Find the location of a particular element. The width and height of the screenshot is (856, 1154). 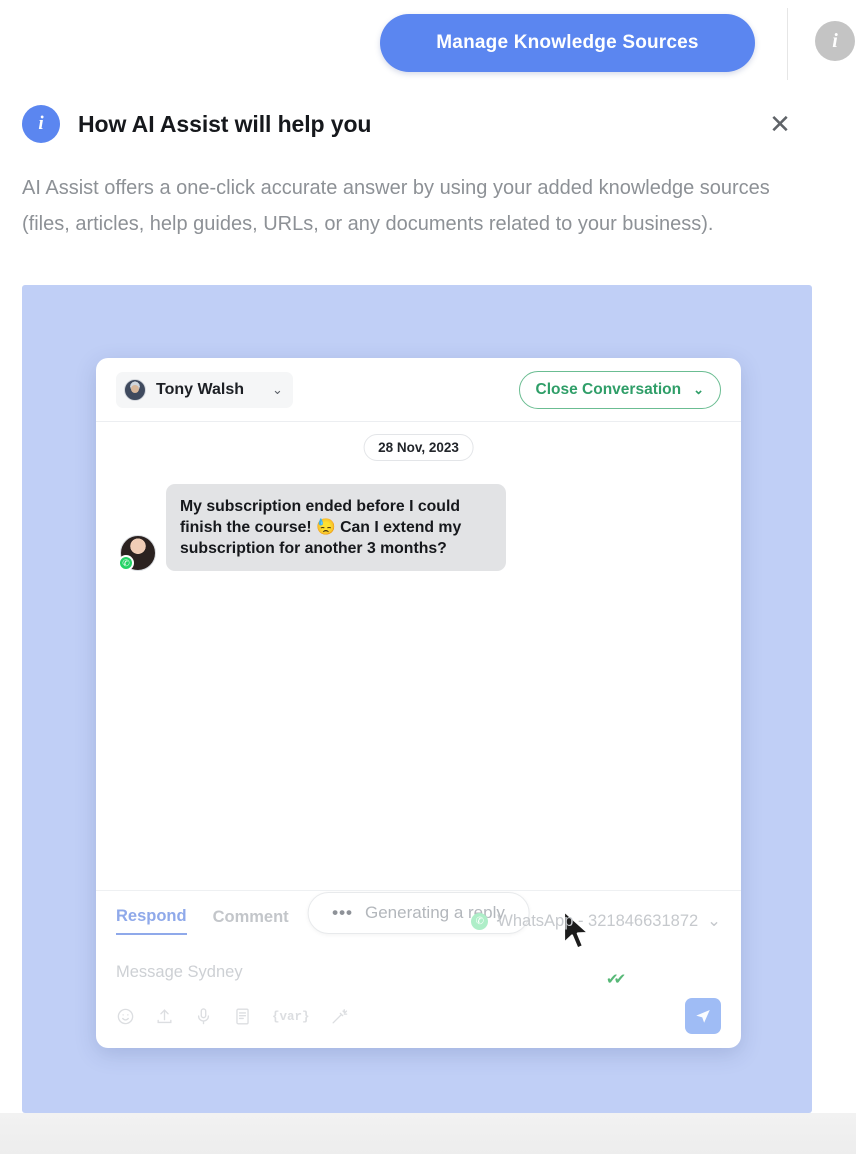

page-footer-strip is located at coordinates (428, 1133).